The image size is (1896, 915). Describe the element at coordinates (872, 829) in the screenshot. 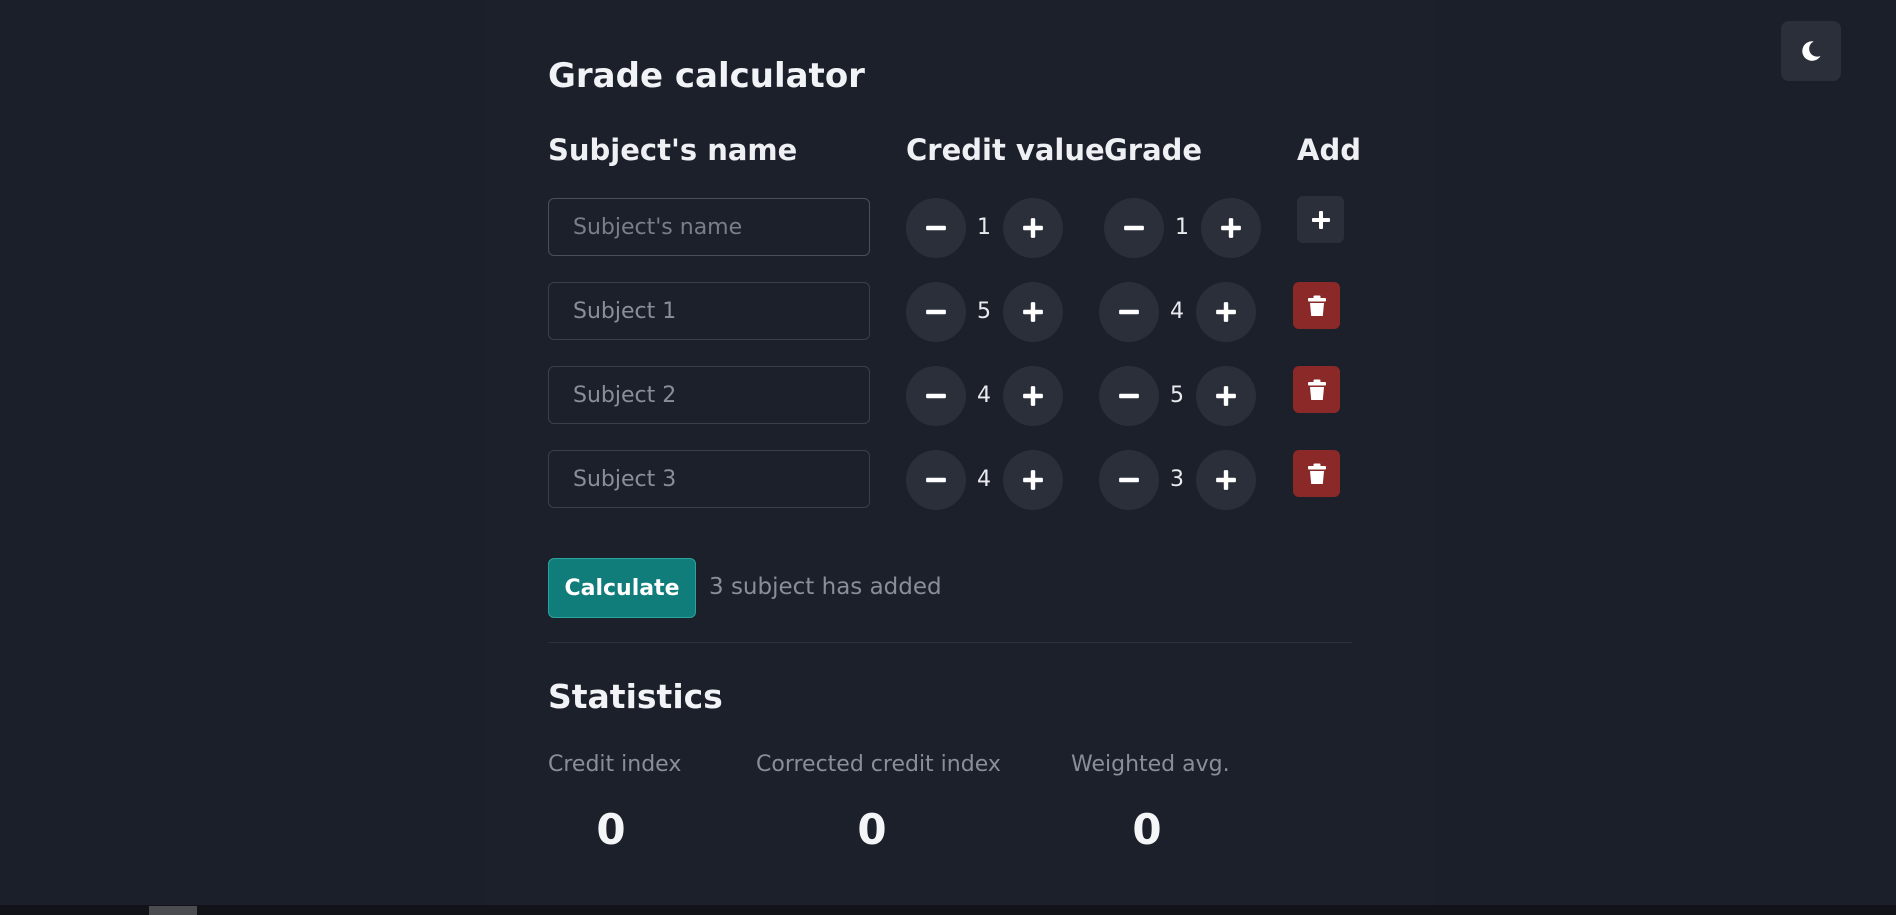

I see `corrected-credit-index-value: 0` at that location.